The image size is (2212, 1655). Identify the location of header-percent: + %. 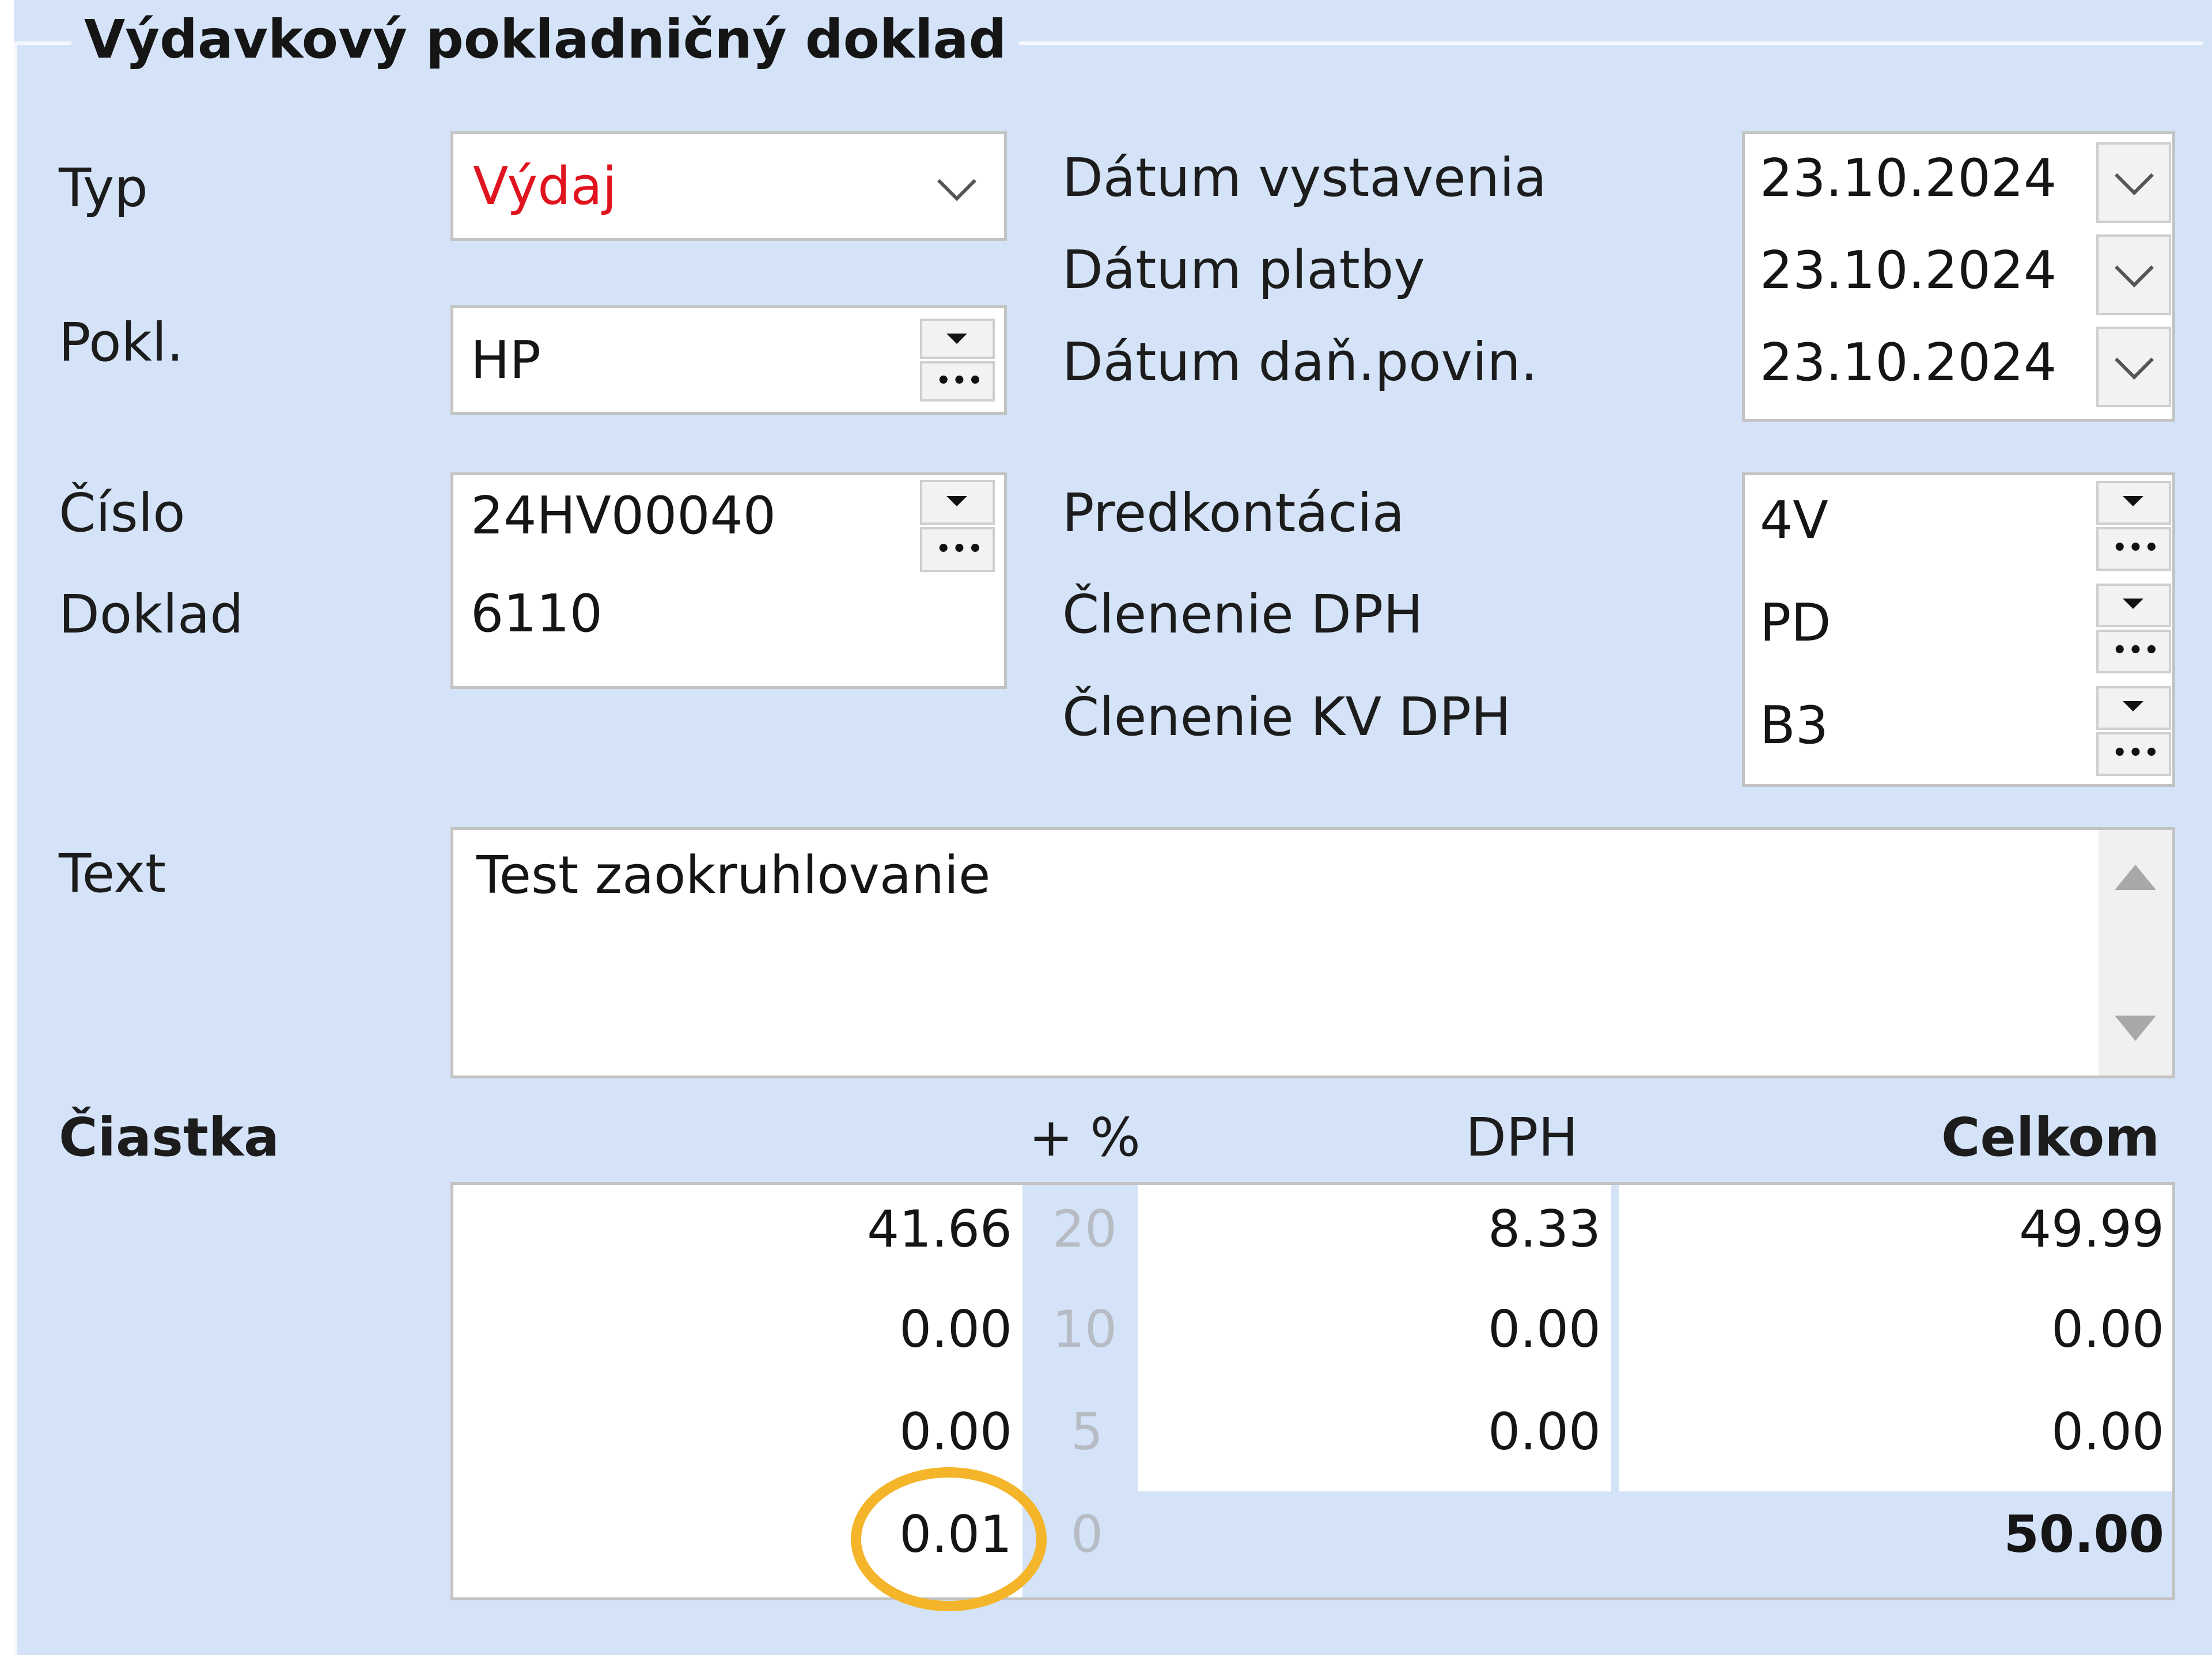
(1085, 1137).